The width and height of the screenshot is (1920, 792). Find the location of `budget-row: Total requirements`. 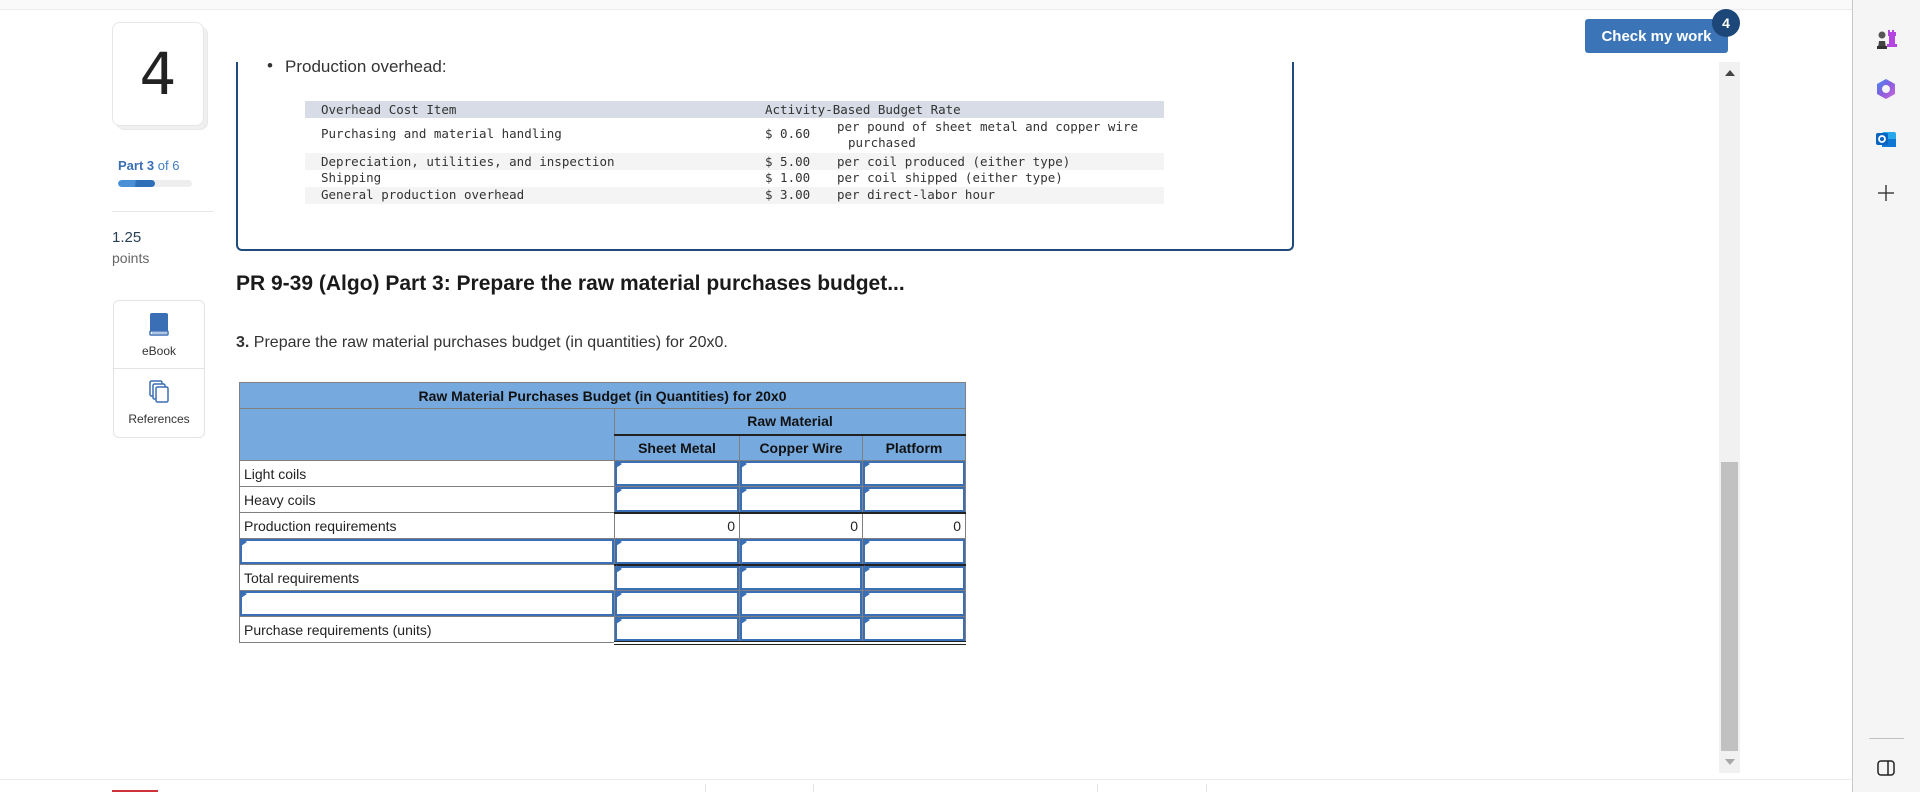

budget-row: Total requirements is located at coordinates (602, 577).